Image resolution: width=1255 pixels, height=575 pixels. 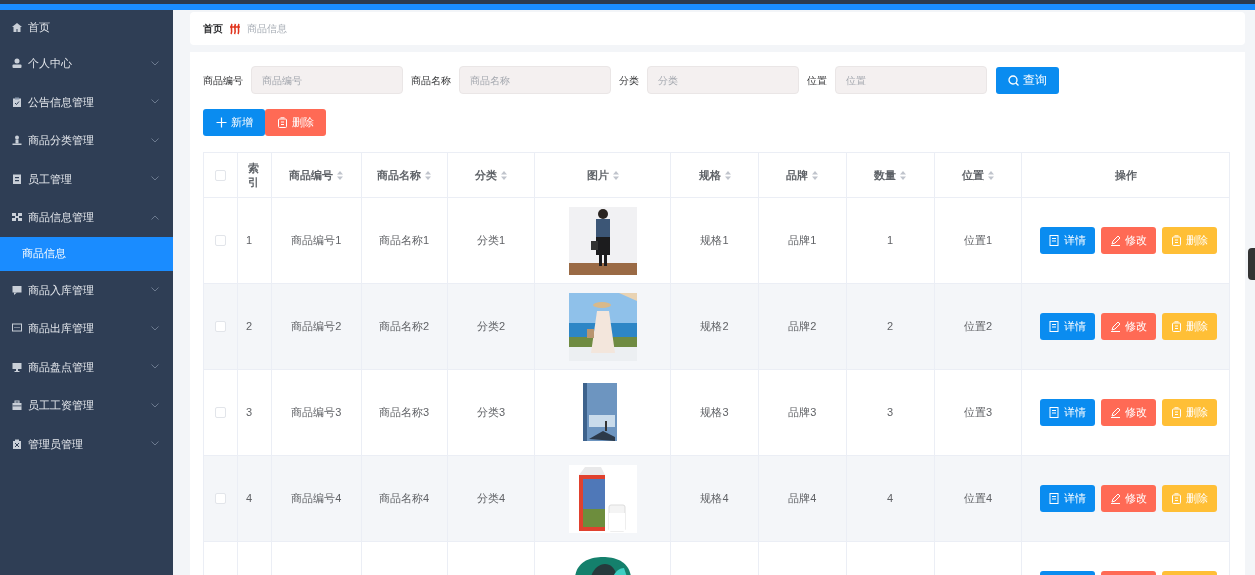 What do you see at coordinates (1125, 175) in the screenshot?
I see `column-header: 操作` at bounding box center [1125, 175].